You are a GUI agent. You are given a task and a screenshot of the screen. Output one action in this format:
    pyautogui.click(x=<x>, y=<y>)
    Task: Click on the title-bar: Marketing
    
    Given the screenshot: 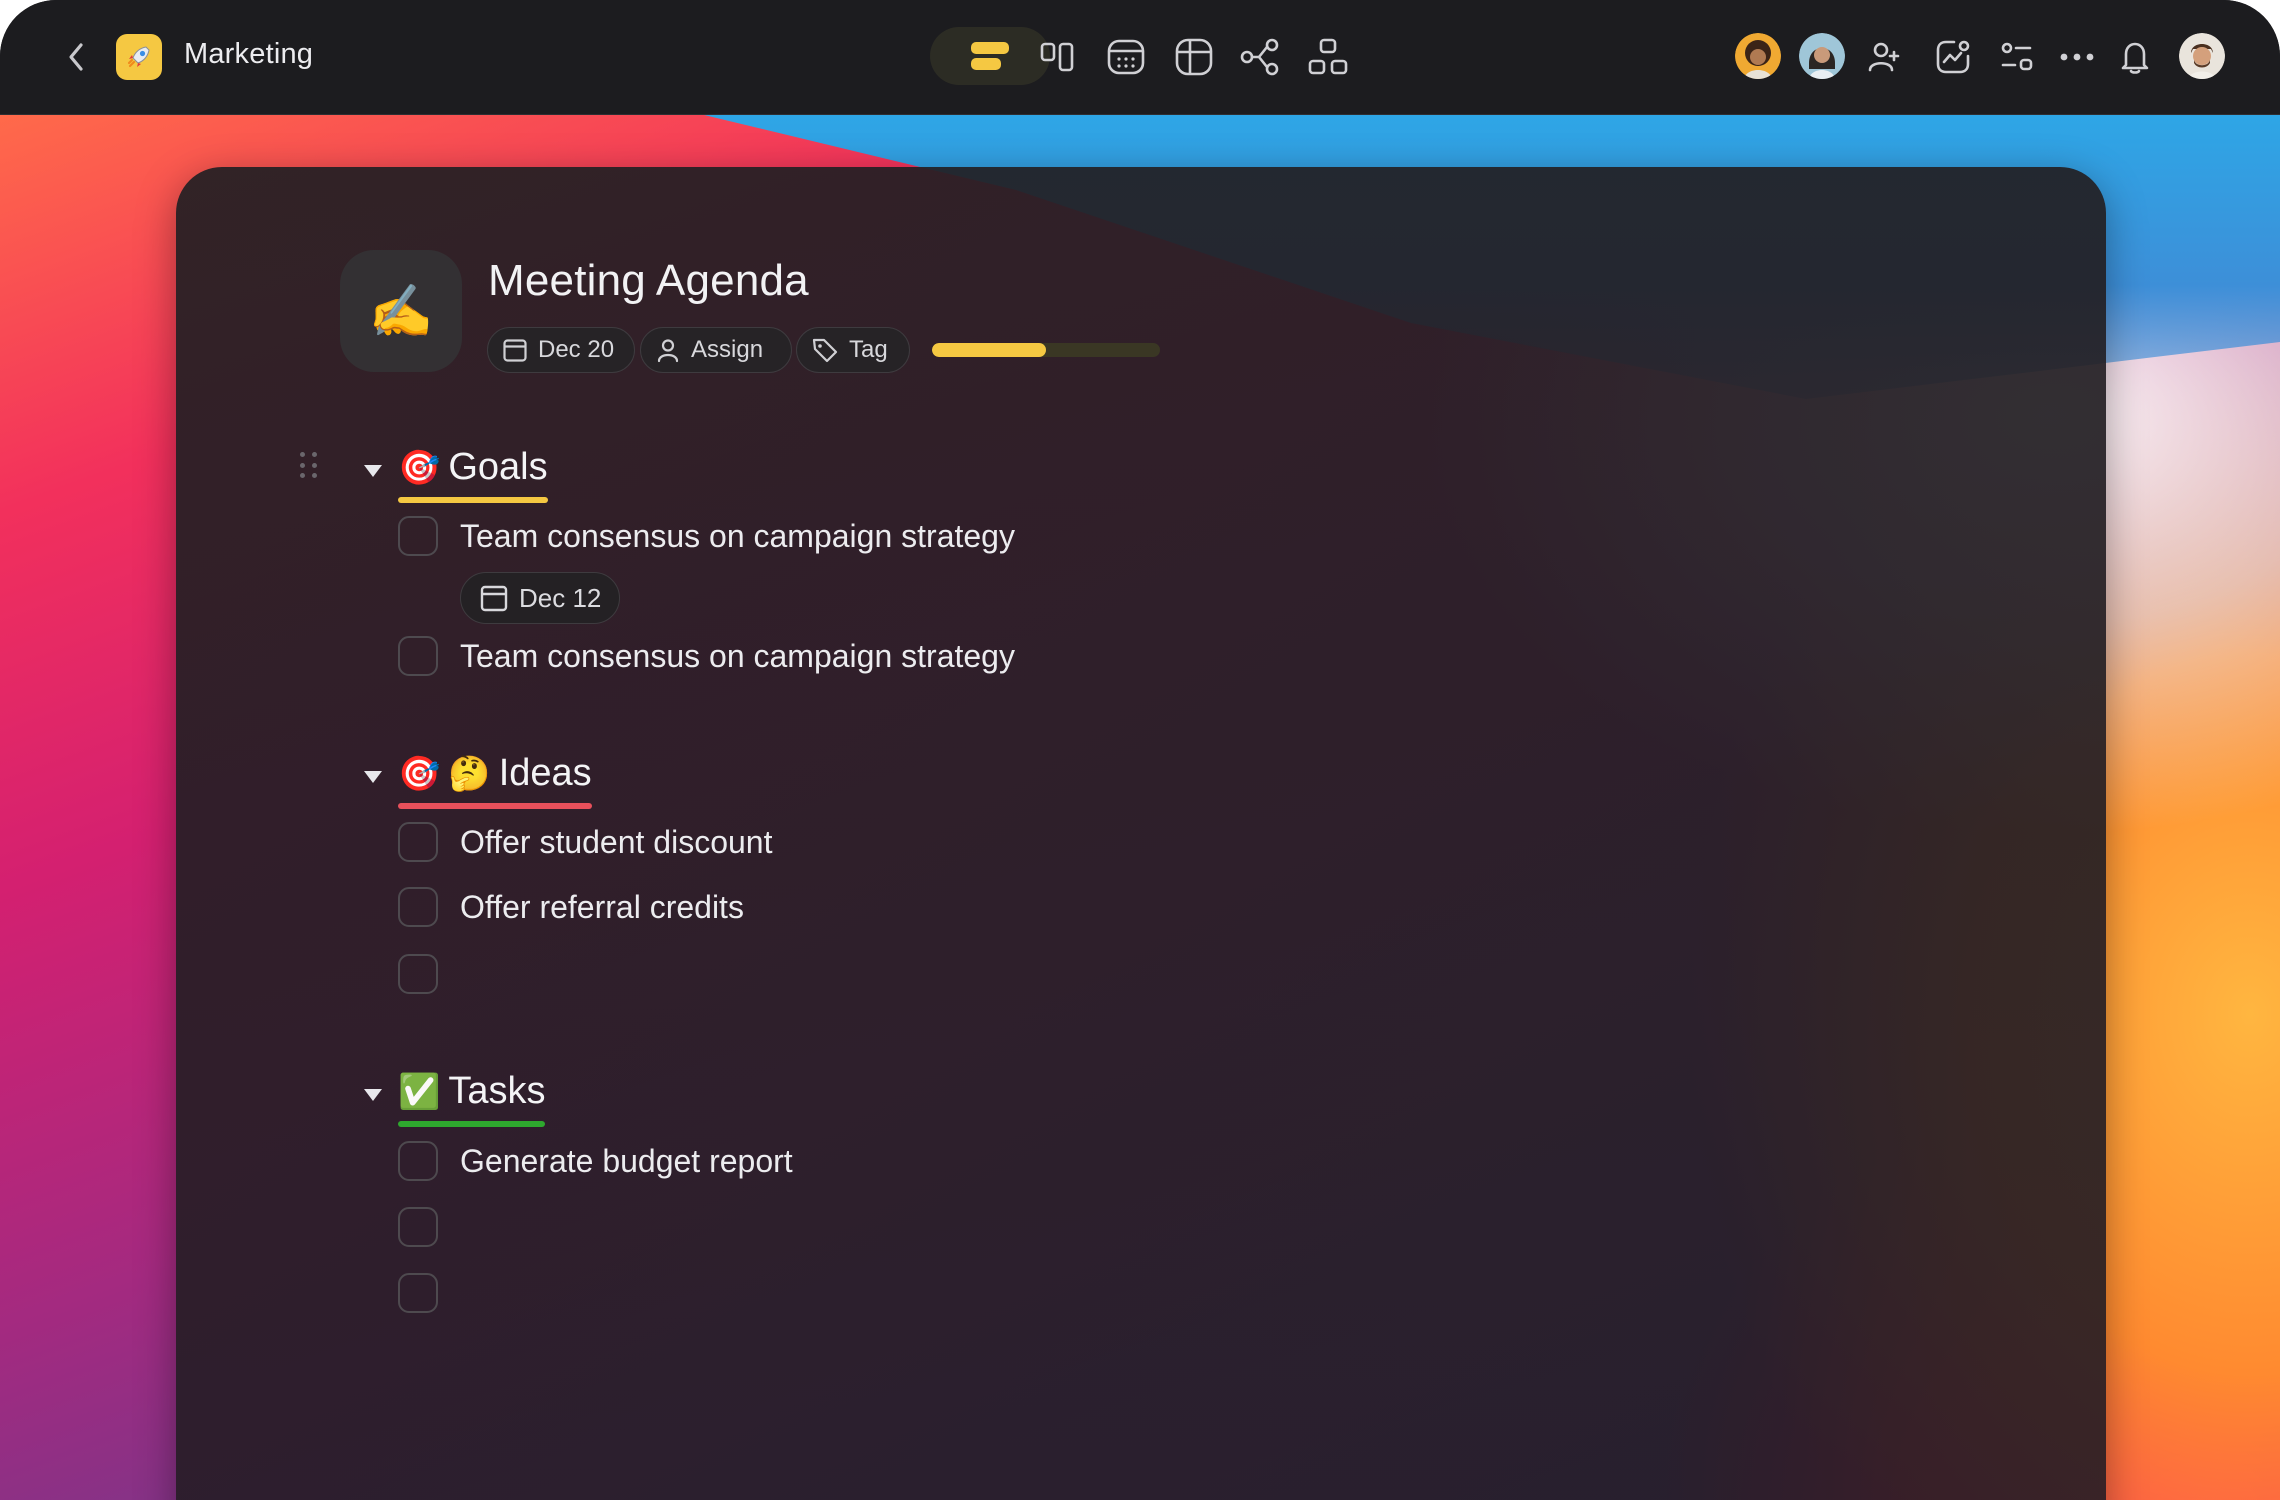 What is the action you would take?
    pyautogui.click(x=1140, y=57)
    